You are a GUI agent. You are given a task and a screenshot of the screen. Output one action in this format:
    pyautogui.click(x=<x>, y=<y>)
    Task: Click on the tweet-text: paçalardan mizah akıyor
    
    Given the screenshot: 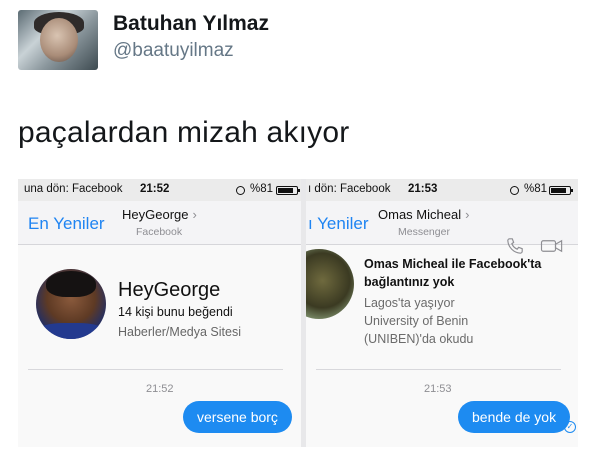 What is the action you would take?
    pyautogui.click(x=184, y=132)
    